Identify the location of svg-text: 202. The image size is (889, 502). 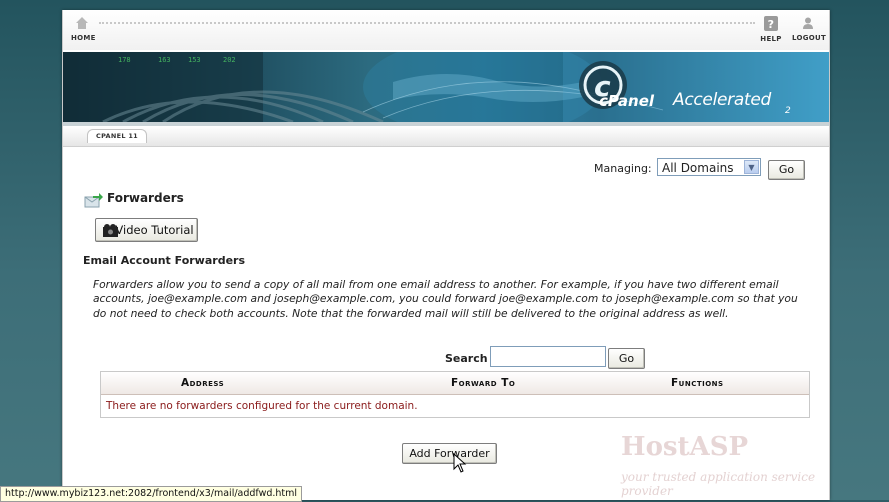
(229, 60).